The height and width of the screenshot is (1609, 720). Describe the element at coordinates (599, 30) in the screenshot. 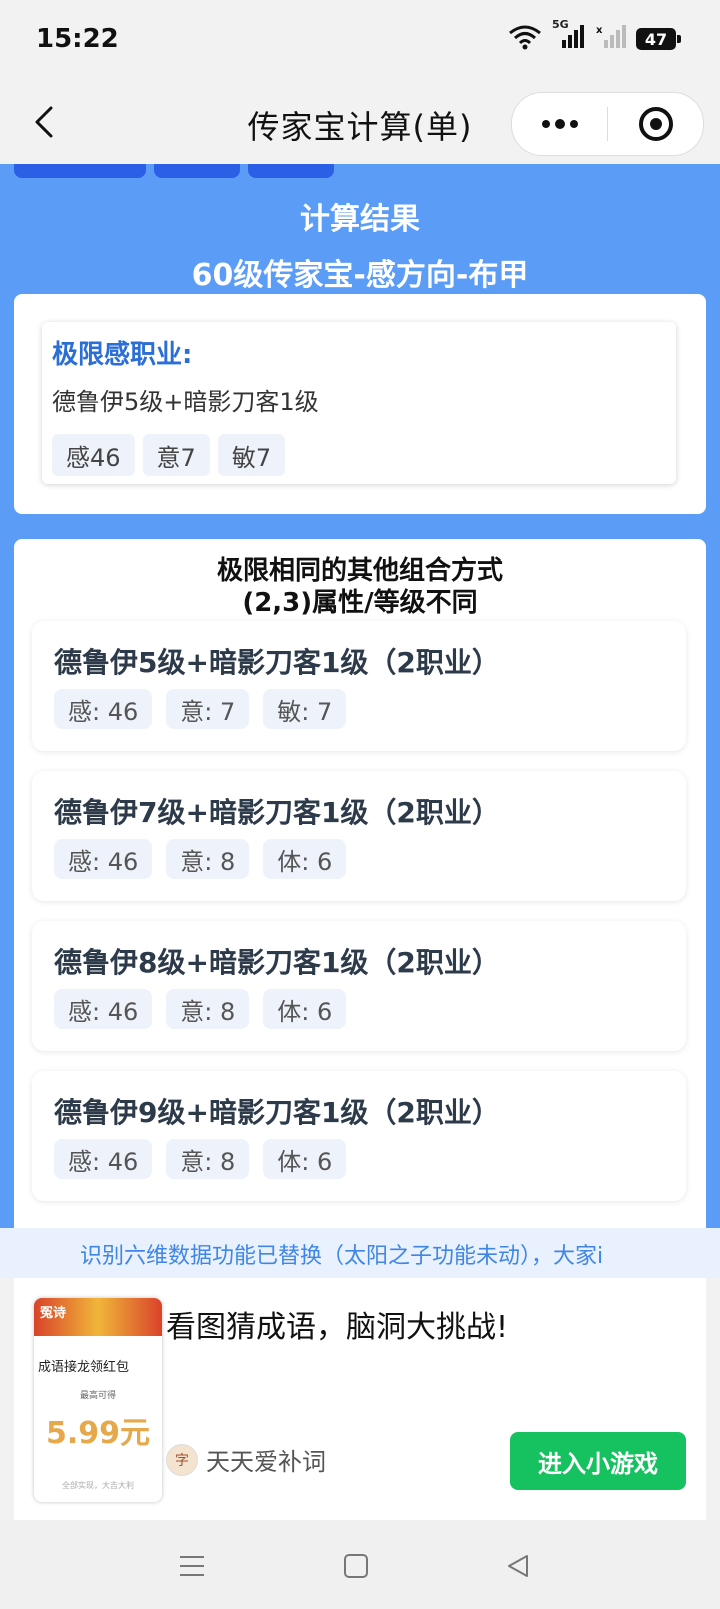

I see `svg-text: x` at that location.